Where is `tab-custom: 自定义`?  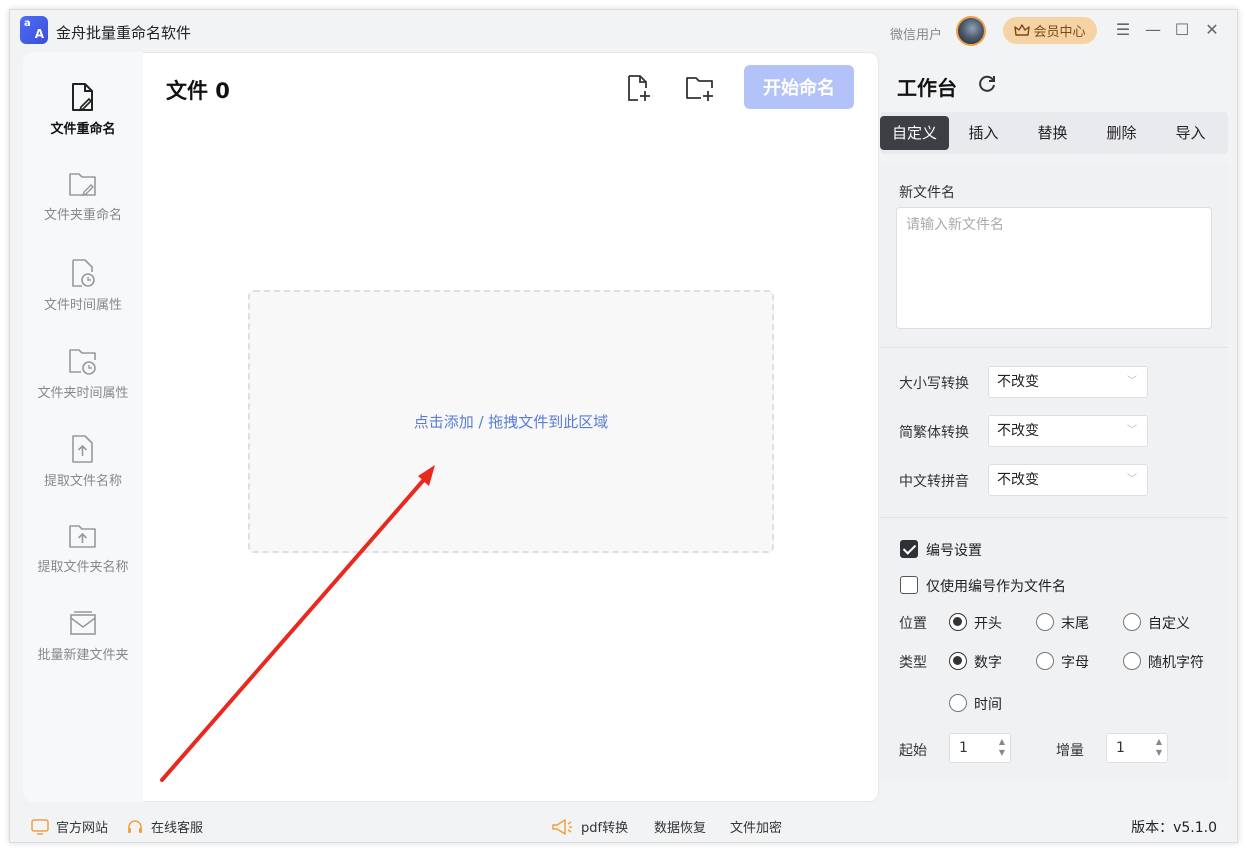 tab-custom: 自定义 is located at coordinates (914, 133).